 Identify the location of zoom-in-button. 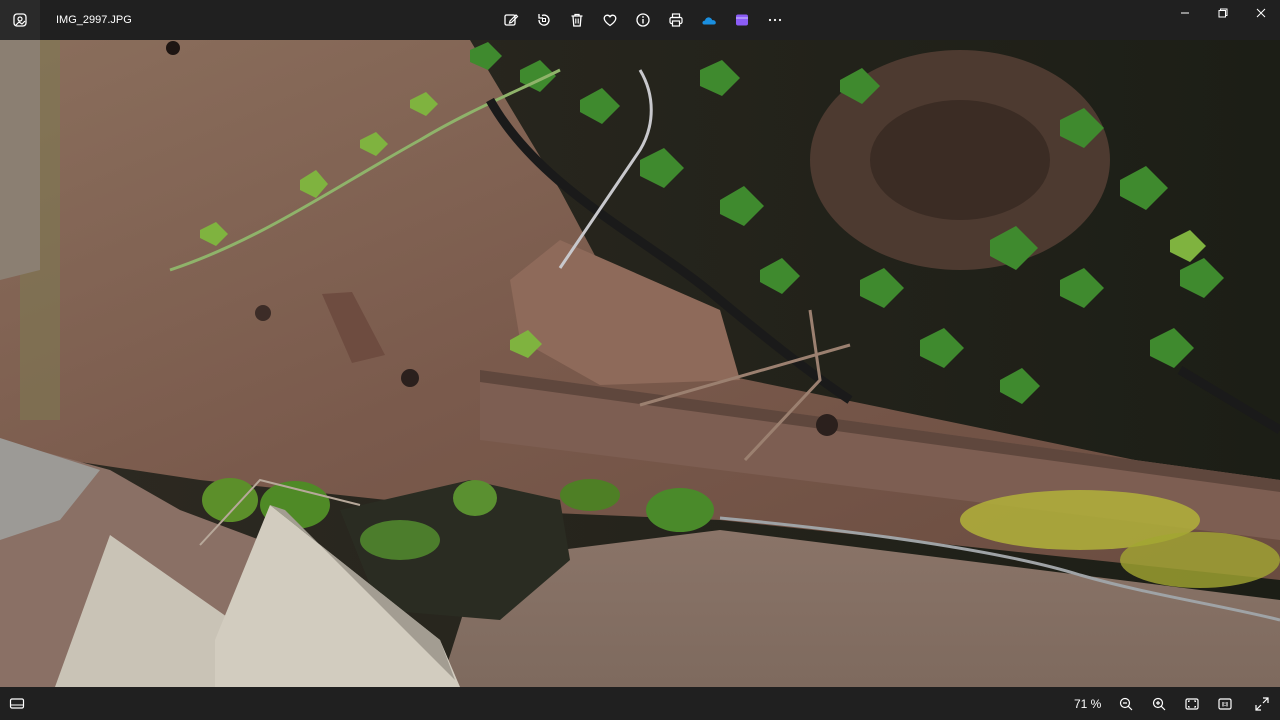
(1159, 704).